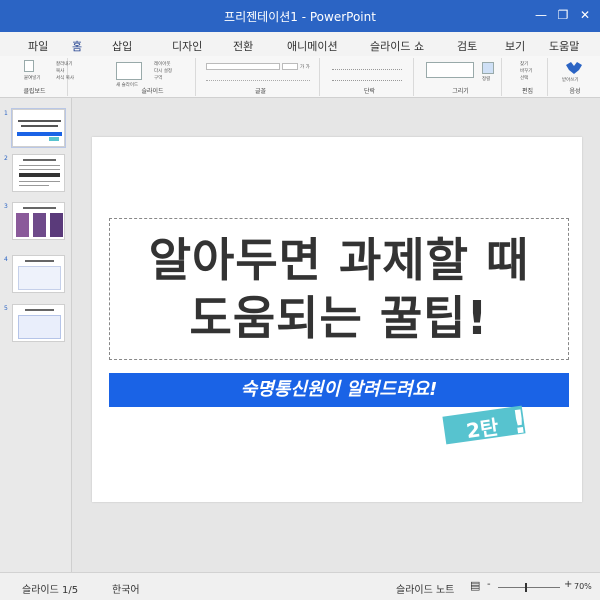 The width and height of the screenshot is (600, 600). I want to click on normal-view-icon: ▤, so click(475, 585).